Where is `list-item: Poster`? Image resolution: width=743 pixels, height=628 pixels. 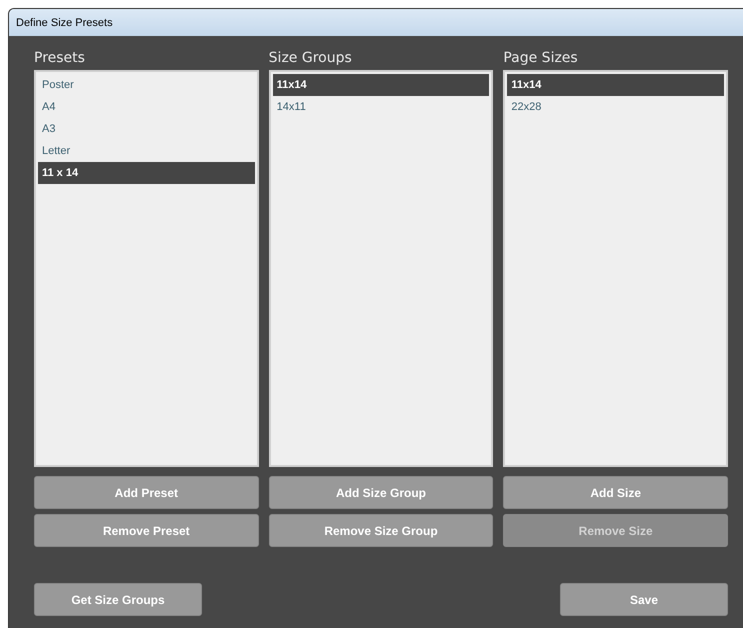
list-item: Poster is located at coordinates (146, 85).